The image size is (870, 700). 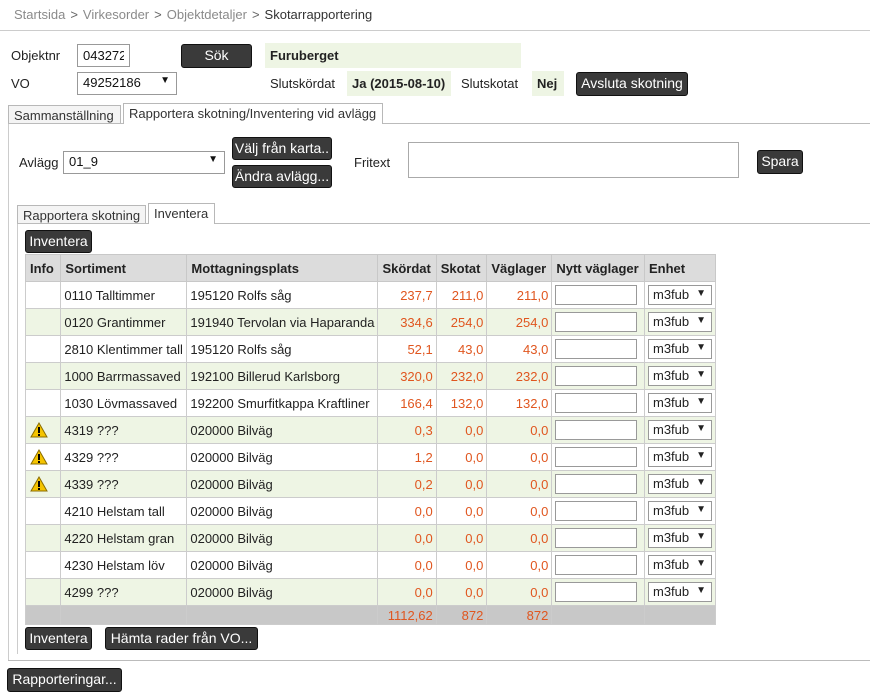 I want to click on tab-sammanstallning: Sammanställning, so click(x=64, y=114).